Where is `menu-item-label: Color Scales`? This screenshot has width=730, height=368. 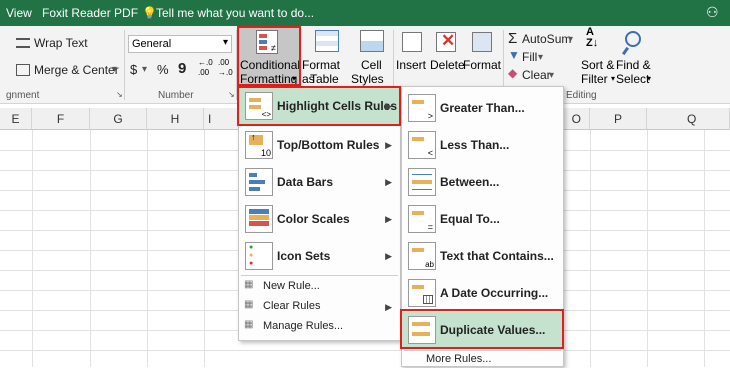
menu-item-label: Color Scales is located at coordinates (313, 219).